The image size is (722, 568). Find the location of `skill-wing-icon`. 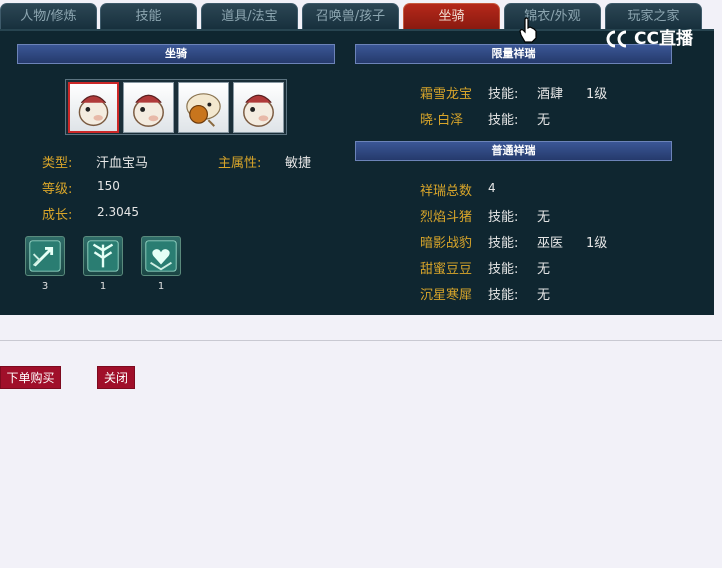

skill-wing-icon is located at coordinates (103, 256).